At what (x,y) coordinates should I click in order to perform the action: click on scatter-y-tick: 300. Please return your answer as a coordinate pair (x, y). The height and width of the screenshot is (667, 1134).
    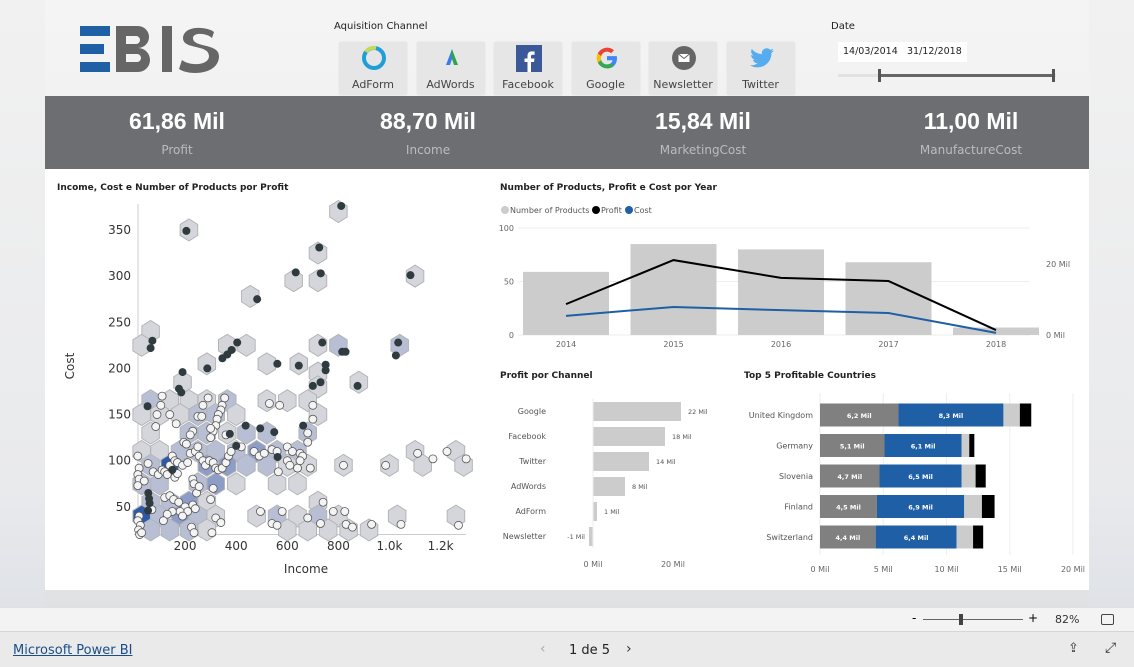
    Looking at the image, I should click on (119, 276).